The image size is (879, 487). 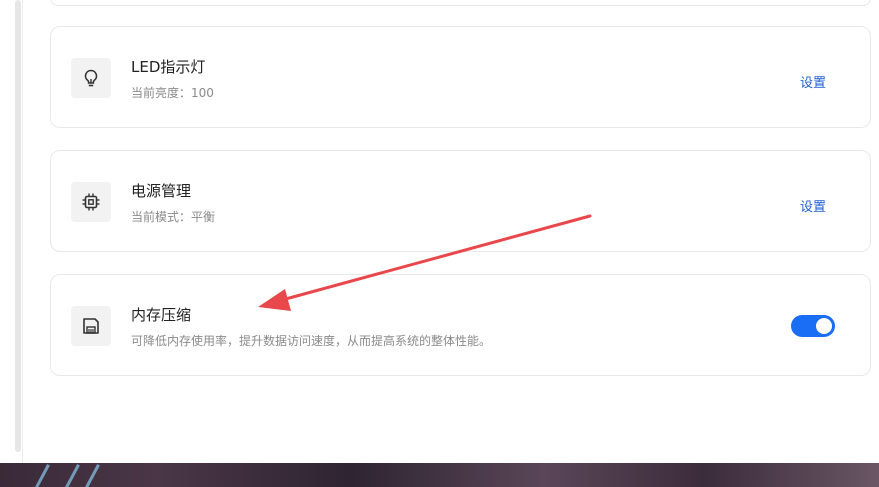 What do you see at coordinates (91, 202) in the screenshot?
I see `chip-icon` at bounding box center [91, 202].